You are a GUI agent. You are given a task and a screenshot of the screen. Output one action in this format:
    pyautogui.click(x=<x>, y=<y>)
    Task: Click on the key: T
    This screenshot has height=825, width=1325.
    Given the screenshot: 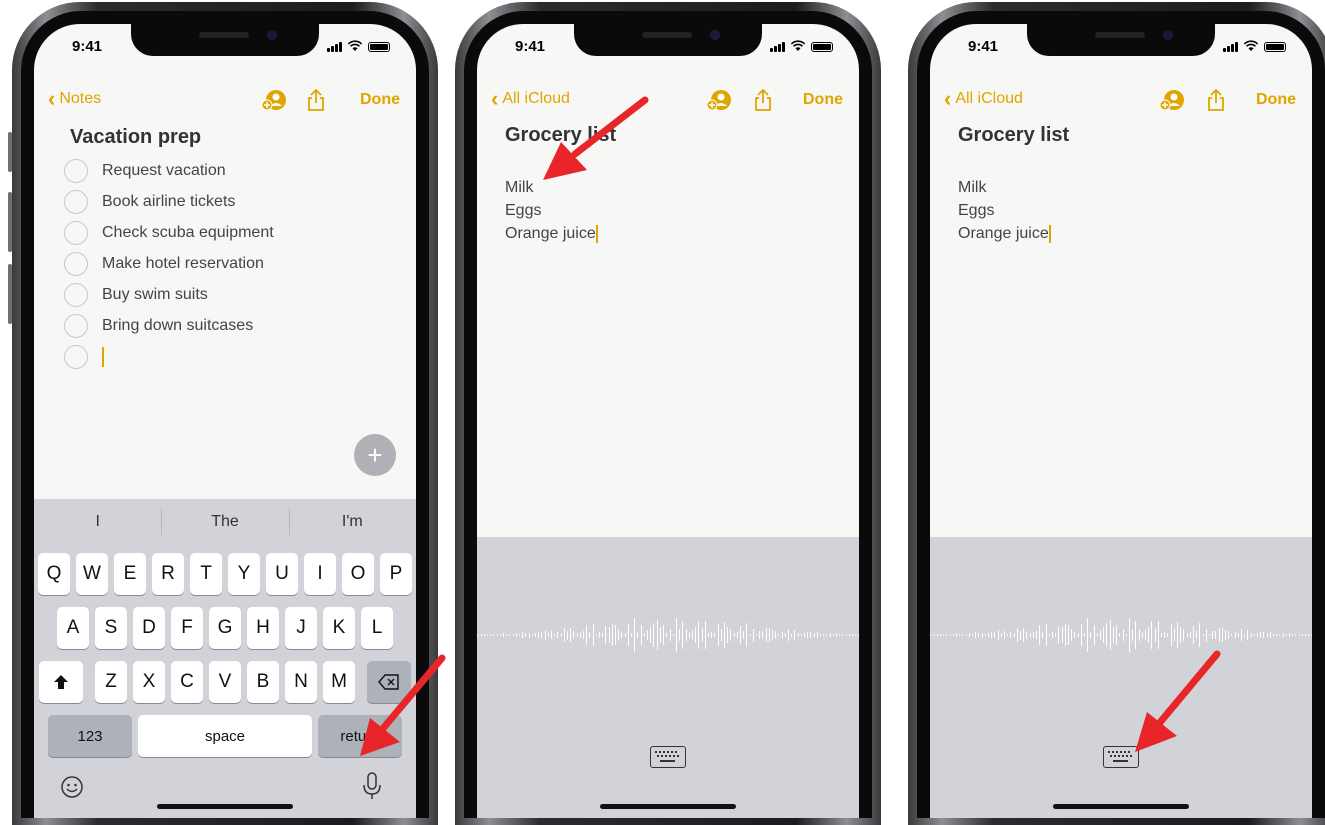 What is the action you would take?
    pyautogui.click(x=206, y=574)
    